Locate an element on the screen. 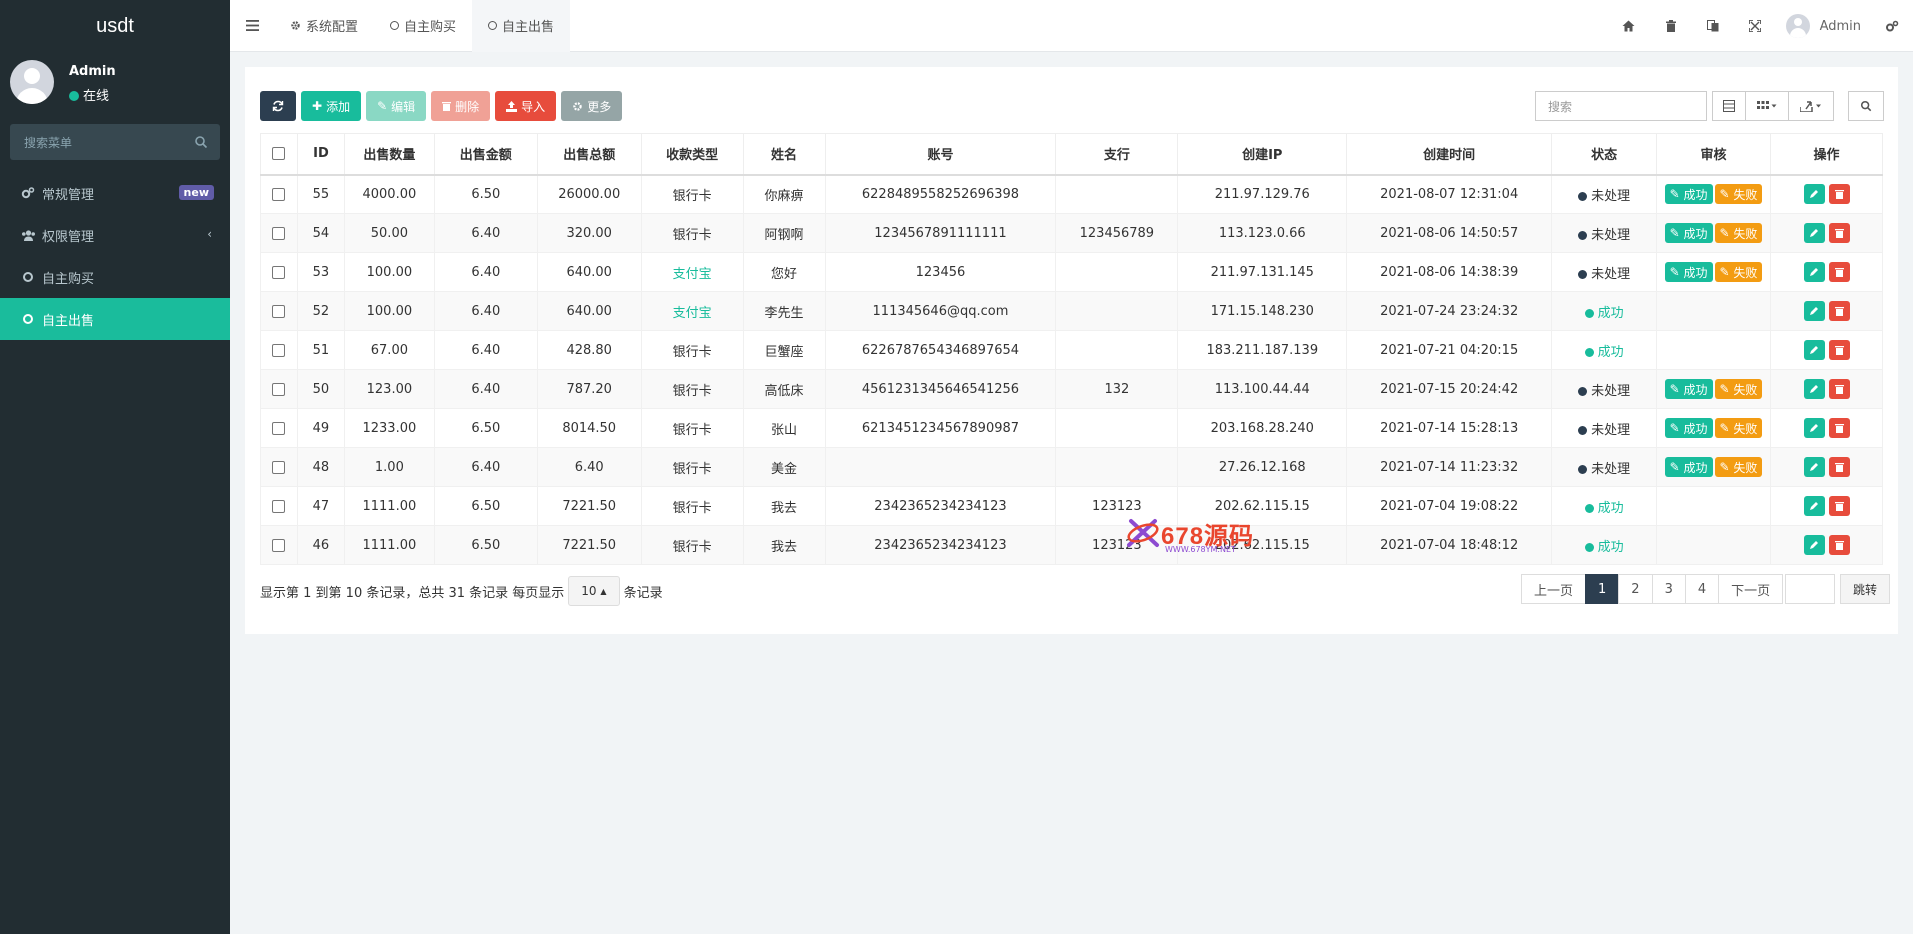  column-header: 支行 is located at coordinates (1117, 154).